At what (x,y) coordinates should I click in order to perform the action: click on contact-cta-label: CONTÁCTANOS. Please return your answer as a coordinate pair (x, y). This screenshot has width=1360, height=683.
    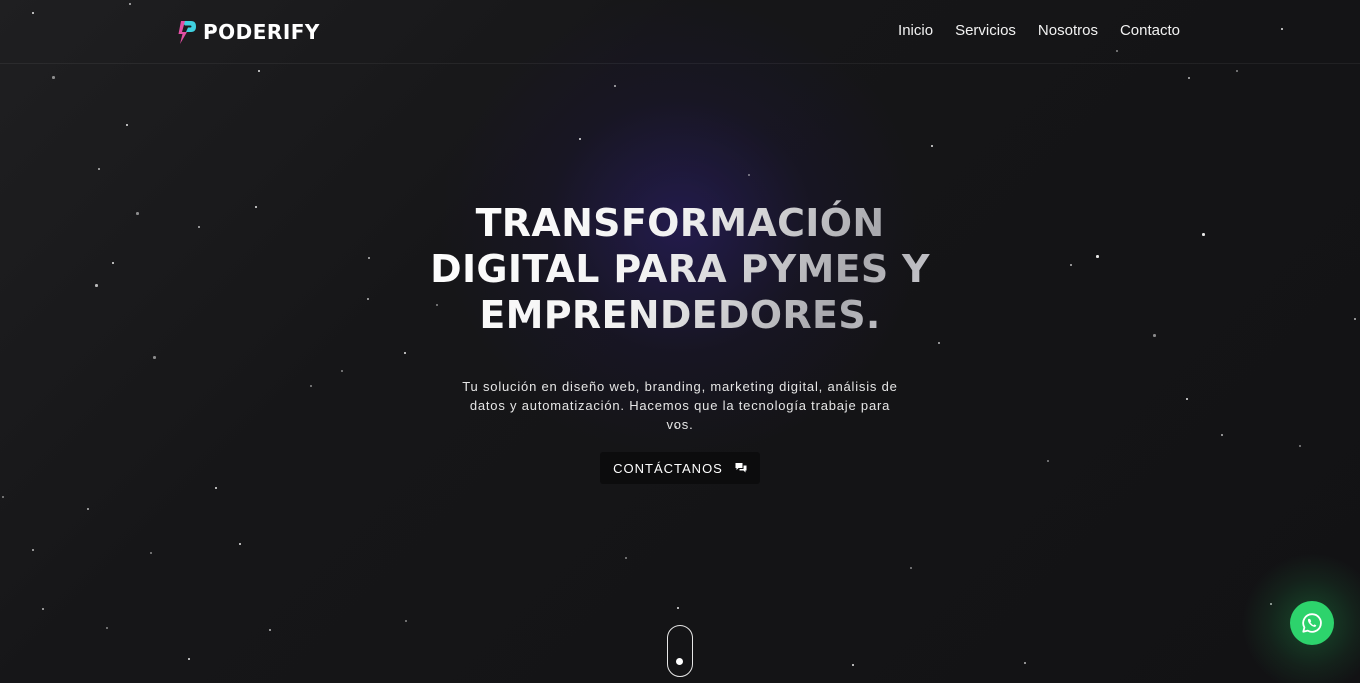
    Looking at the image, I should click on (668, 468).